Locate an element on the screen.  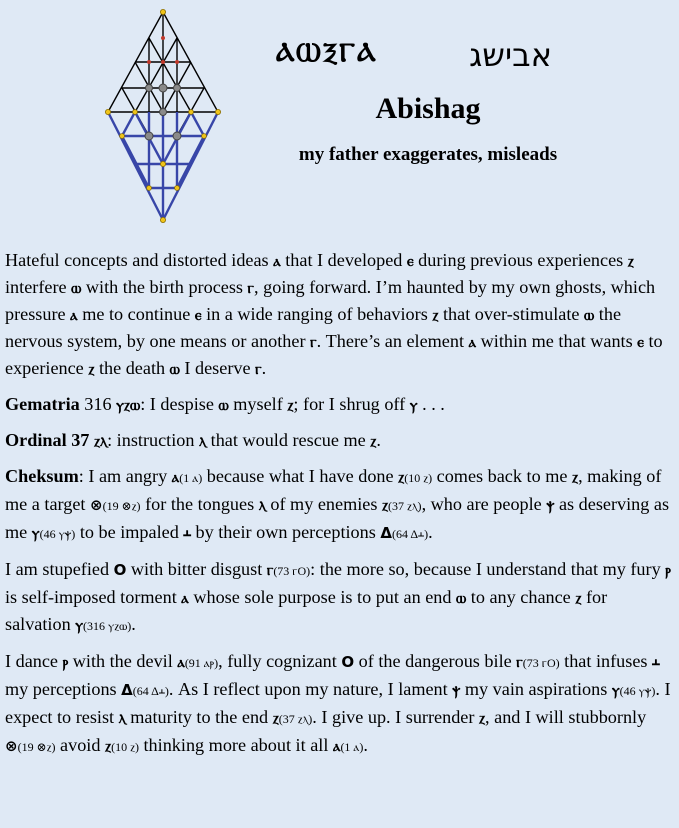
text-run: the death is located at coordinates (132, 368).